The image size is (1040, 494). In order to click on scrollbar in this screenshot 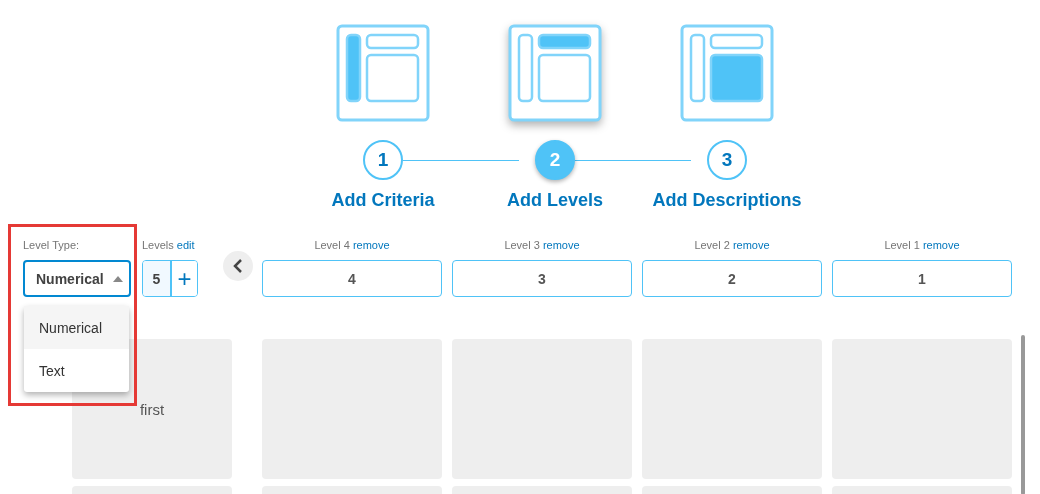, I will do `click(1023, 414)`.